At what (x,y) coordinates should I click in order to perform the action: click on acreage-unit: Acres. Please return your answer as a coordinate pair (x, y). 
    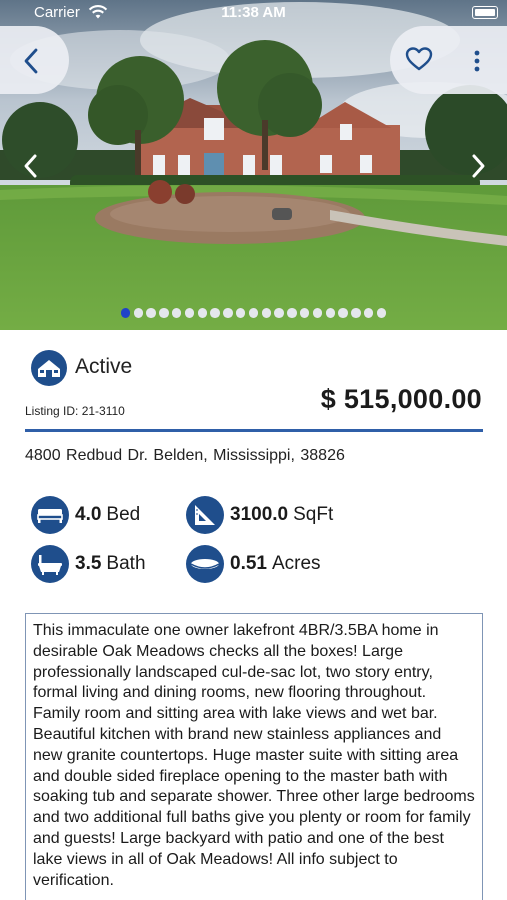
    Looking at the image, I should click on (296, 563).